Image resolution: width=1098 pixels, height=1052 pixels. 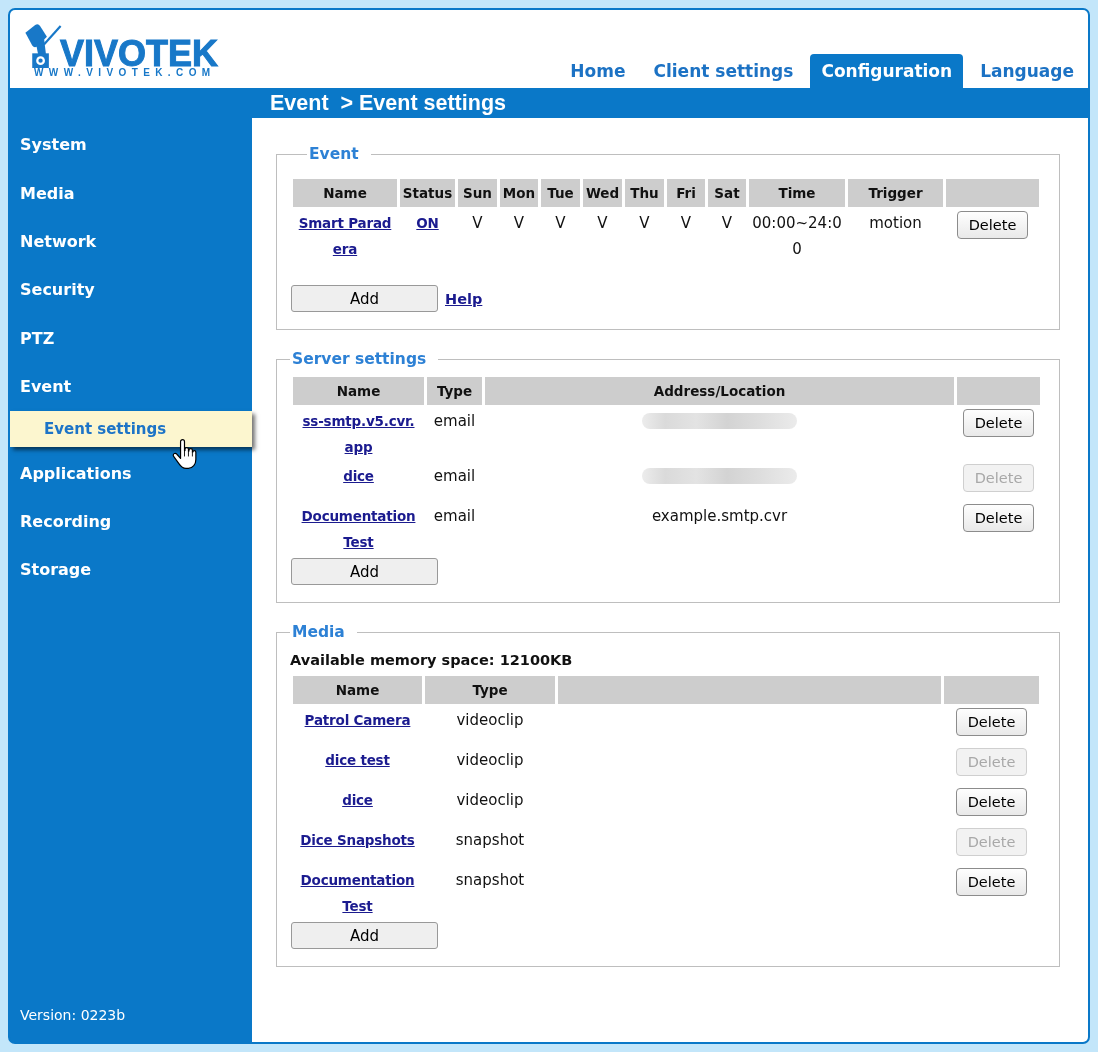 What do you see at coordinates (53, 145) in the screenshot?
I see `sidebar-item: System` at bounding box center [53, 145].